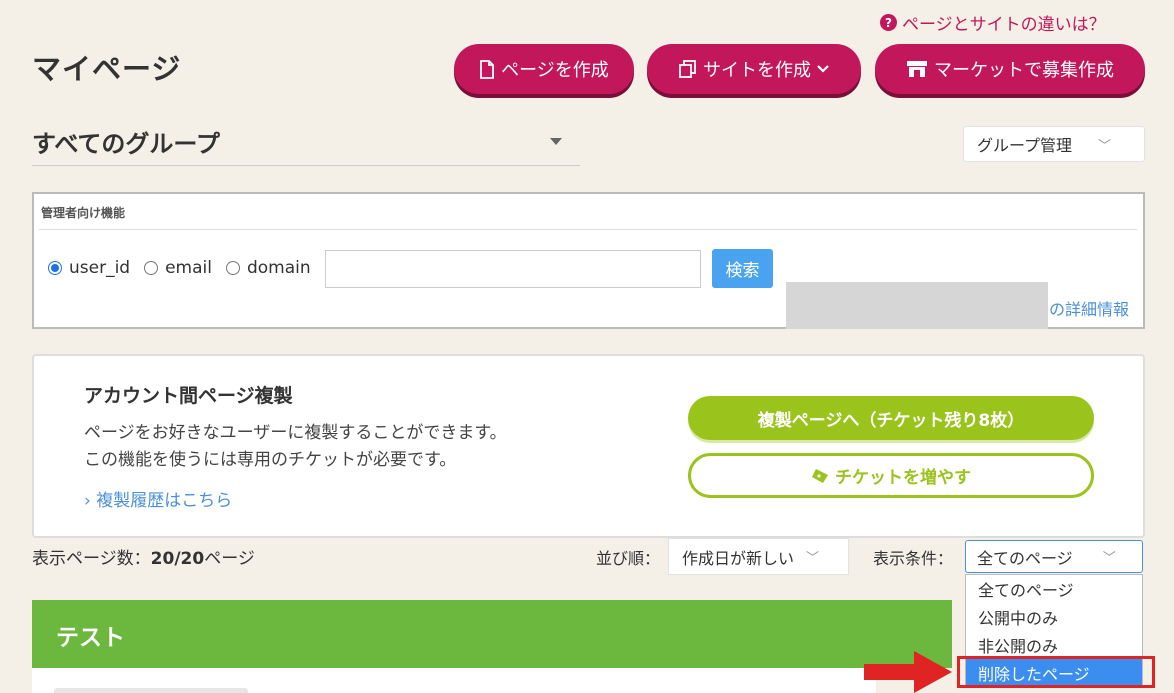 This screenshot has width=1174, height=693. Describe the element at coordinates (556, 141) in the screenshot. I see `caret-down-icon` at that location.